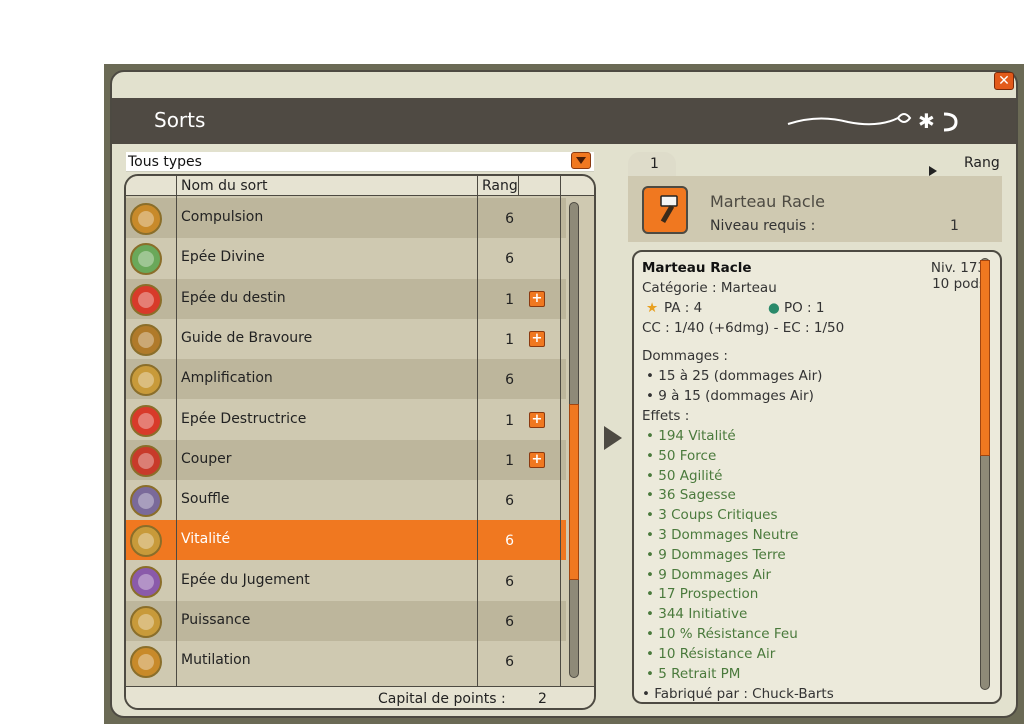  Describe the element at coordinates (146, 501) in the screenshot. I see `souffle-icon` at that location.